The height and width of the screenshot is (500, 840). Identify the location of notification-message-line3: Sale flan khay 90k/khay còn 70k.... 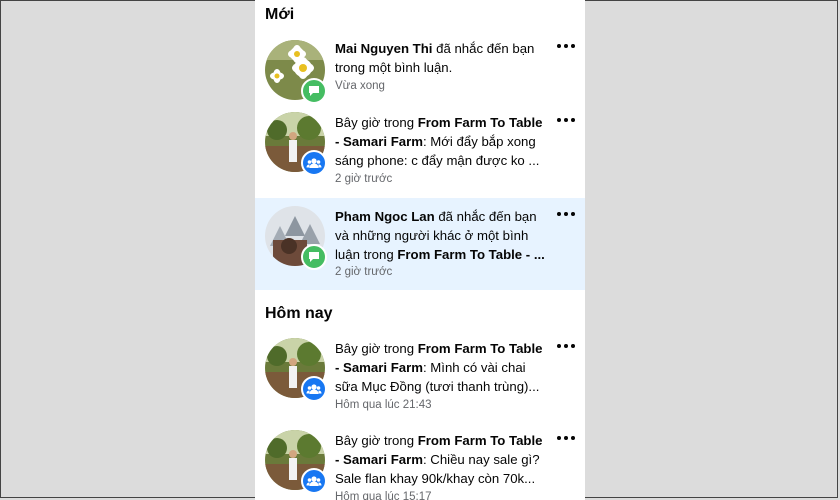
(435, 478).